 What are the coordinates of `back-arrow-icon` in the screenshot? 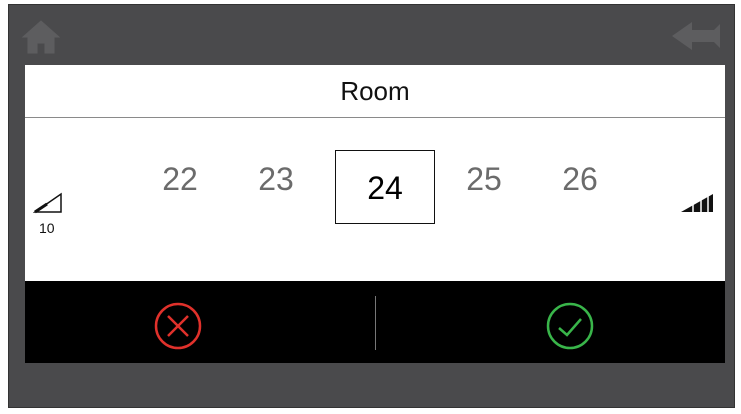 It's located at (696, 36).